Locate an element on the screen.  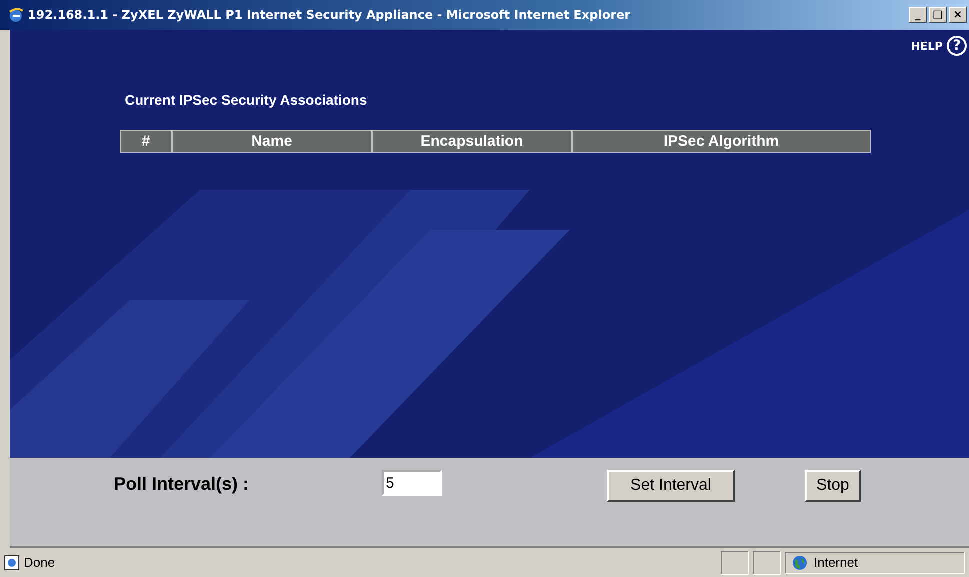
page-icon is located at coordinates (12, 562).